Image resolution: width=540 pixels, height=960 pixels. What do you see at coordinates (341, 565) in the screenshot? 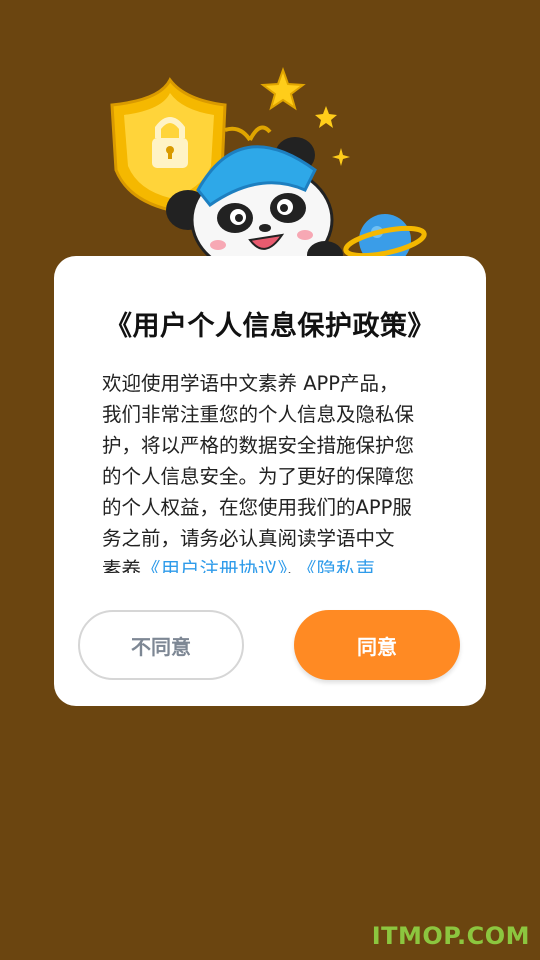
I see `privacy-policy-link: 《隐私声` at bounding box center [341, 565].